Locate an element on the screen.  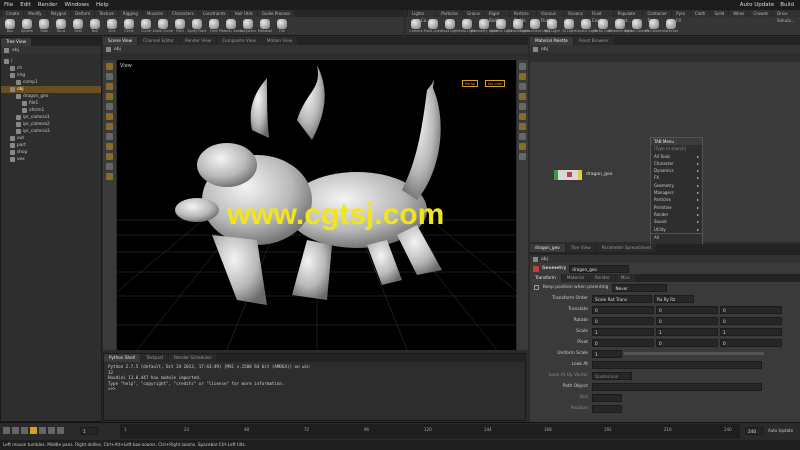
tree-row: shop is located at coordinates (51, 152).